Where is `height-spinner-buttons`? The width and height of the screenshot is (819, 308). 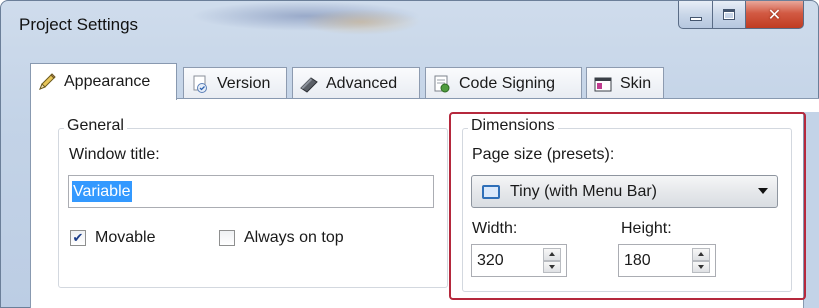
height-spinner-buttons is located at coordinates (701, 260).